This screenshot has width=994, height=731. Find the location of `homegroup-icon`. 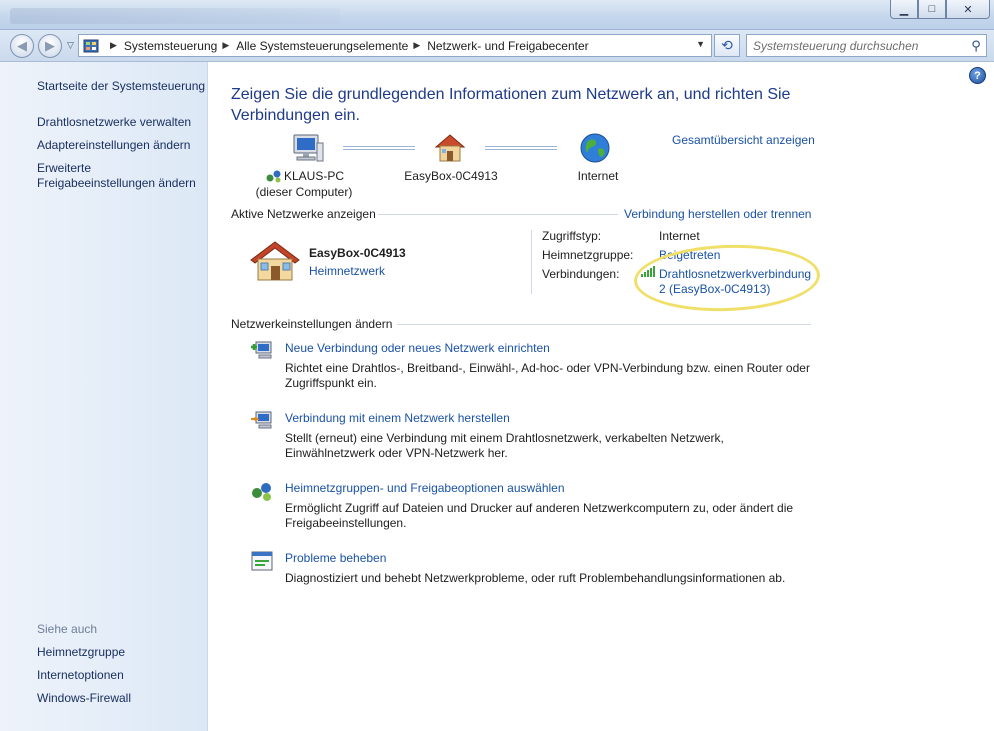

homegroup-icon is located at coordinates (261, 492).